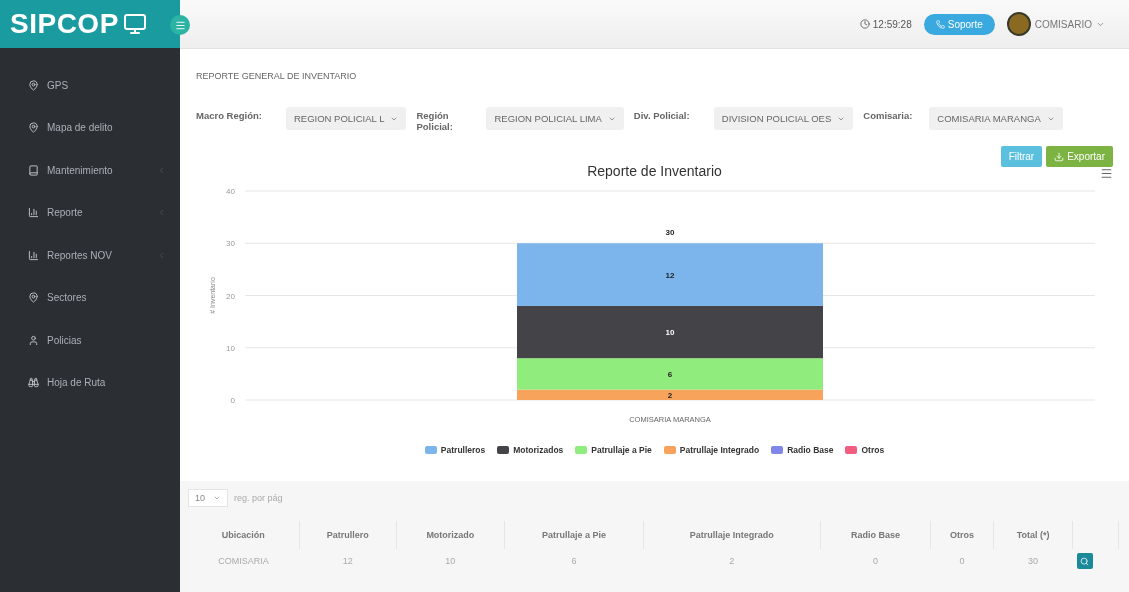 The height and width of the screenshot is (592, 1129). I want to click on y-tick-label: 10, so click(230, 348).